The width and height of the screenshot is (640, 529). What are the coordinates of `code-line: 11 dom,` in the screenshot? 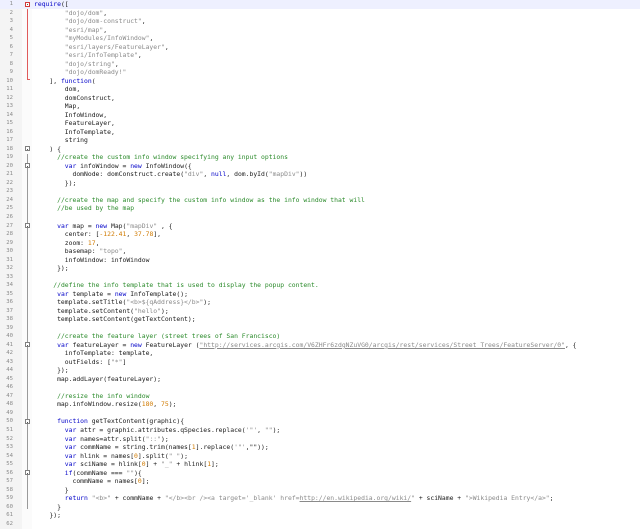 It's located at (320, 89).